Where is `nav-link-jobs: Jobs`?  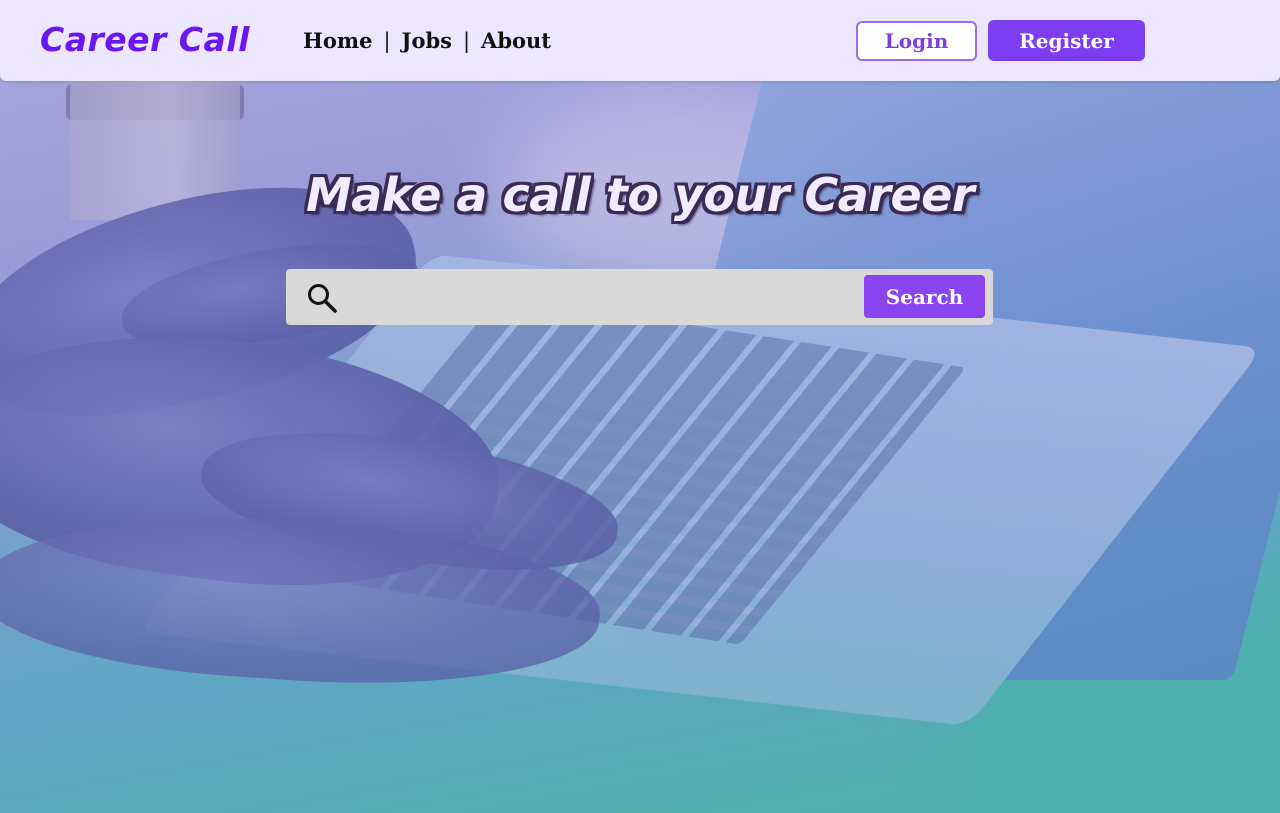 nav-link-jobs: Jobs is located at coordinates (427, 40).